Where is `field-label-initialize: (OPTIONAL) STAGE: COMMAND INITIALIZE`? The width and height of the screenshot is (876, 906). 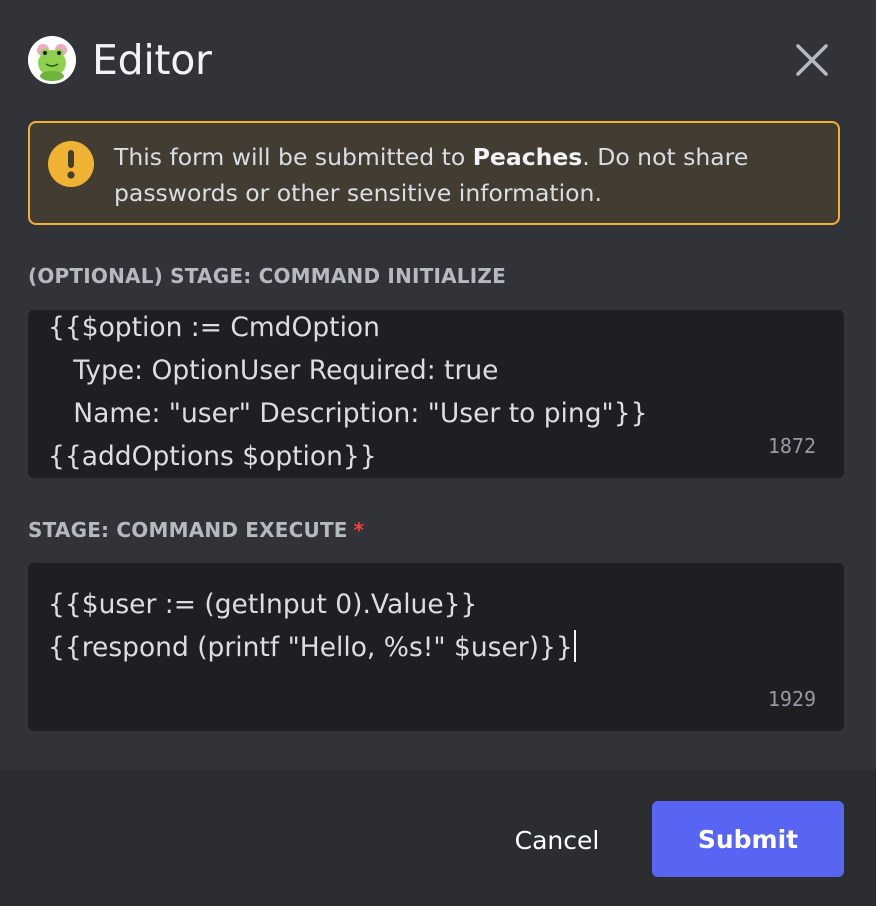 field-label-initialize: (OPTIONAL) STAGE: COMMAND INITIALIZE is located at coordinates (267, 276).